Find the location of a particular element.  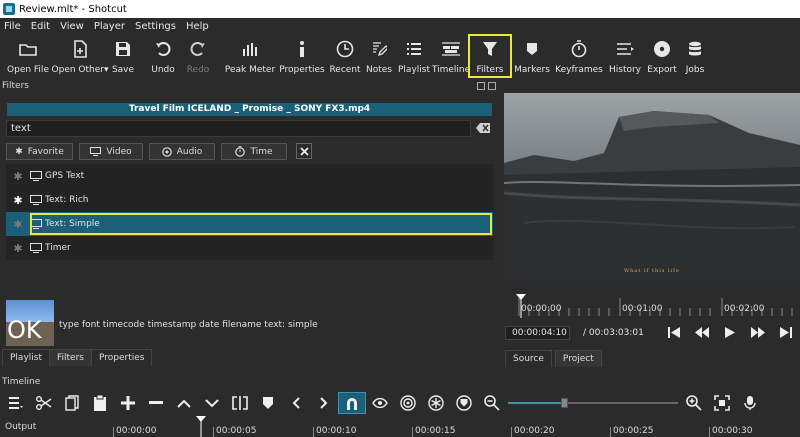

funnel-icon is located at coordinates (490, 49).